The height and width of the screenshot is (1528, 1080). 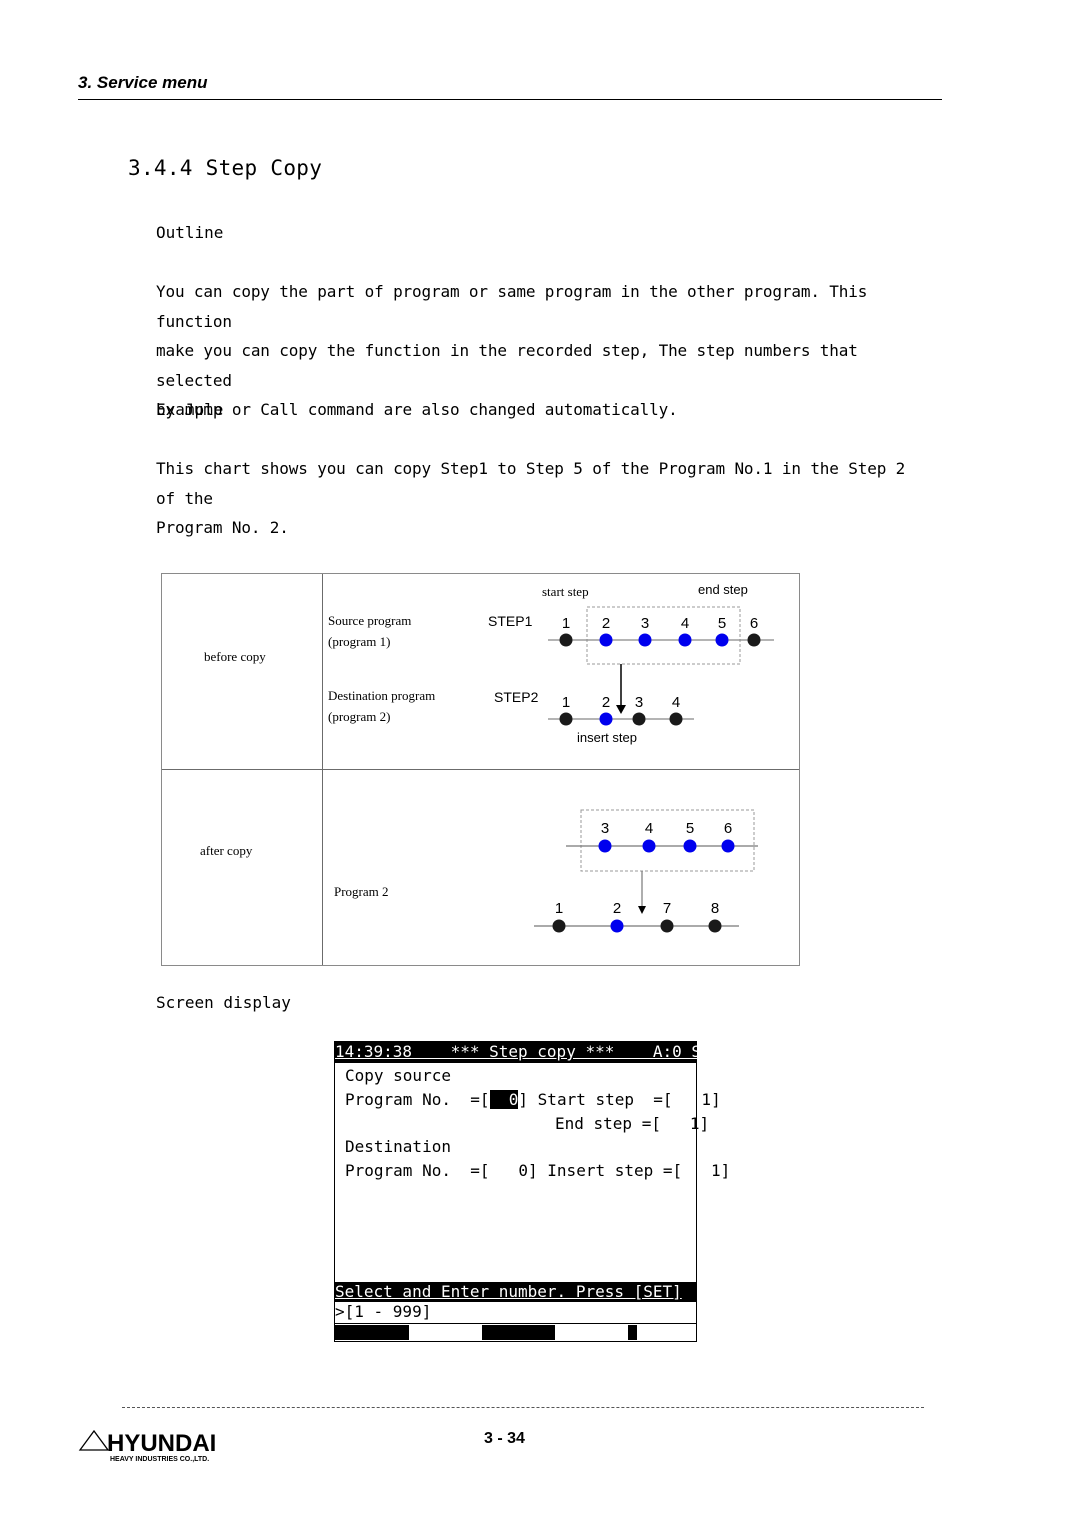 I want to click on program2-step-number: 2, so click(x=617, y=908).